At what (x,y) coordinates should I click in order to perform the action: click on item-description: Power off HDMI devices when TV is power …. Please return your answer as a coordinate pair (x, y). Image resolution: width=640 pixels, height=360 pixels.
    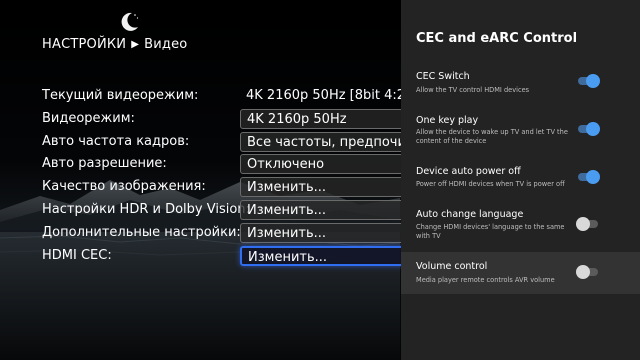
    Looking at the image, I should click on (490, 184).